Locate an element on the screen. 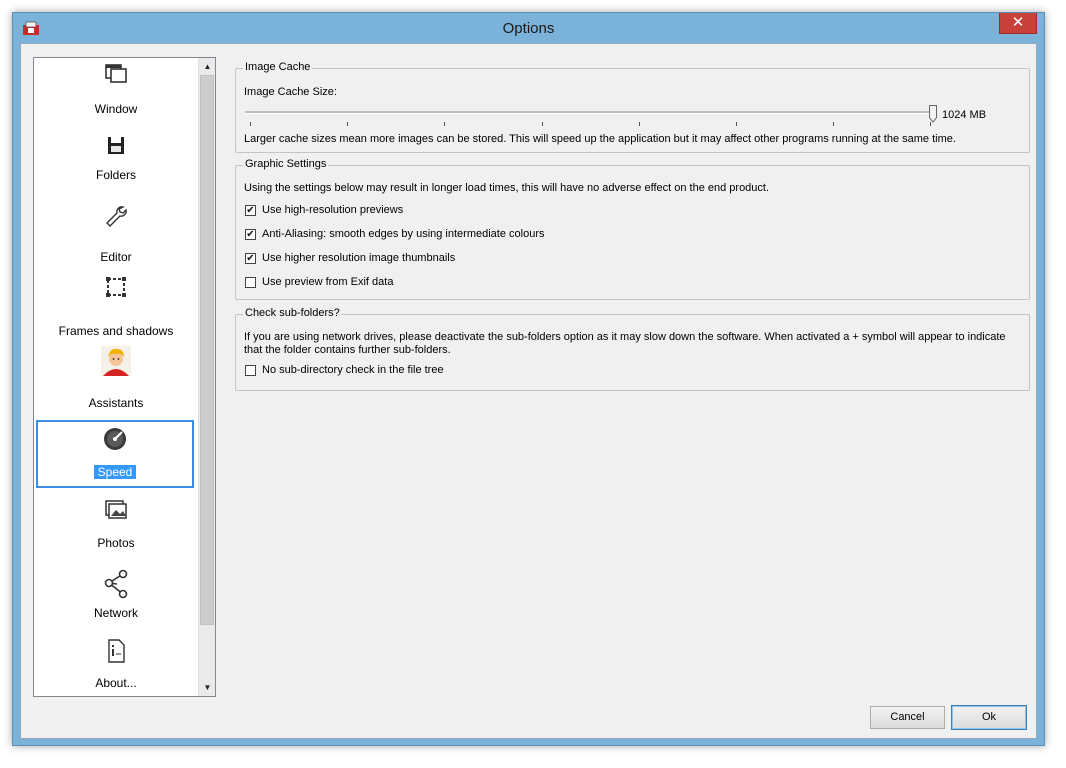 This screenshot has width=1066, height=768. assistant-avatar-icon is located at coordinates (116, 361).